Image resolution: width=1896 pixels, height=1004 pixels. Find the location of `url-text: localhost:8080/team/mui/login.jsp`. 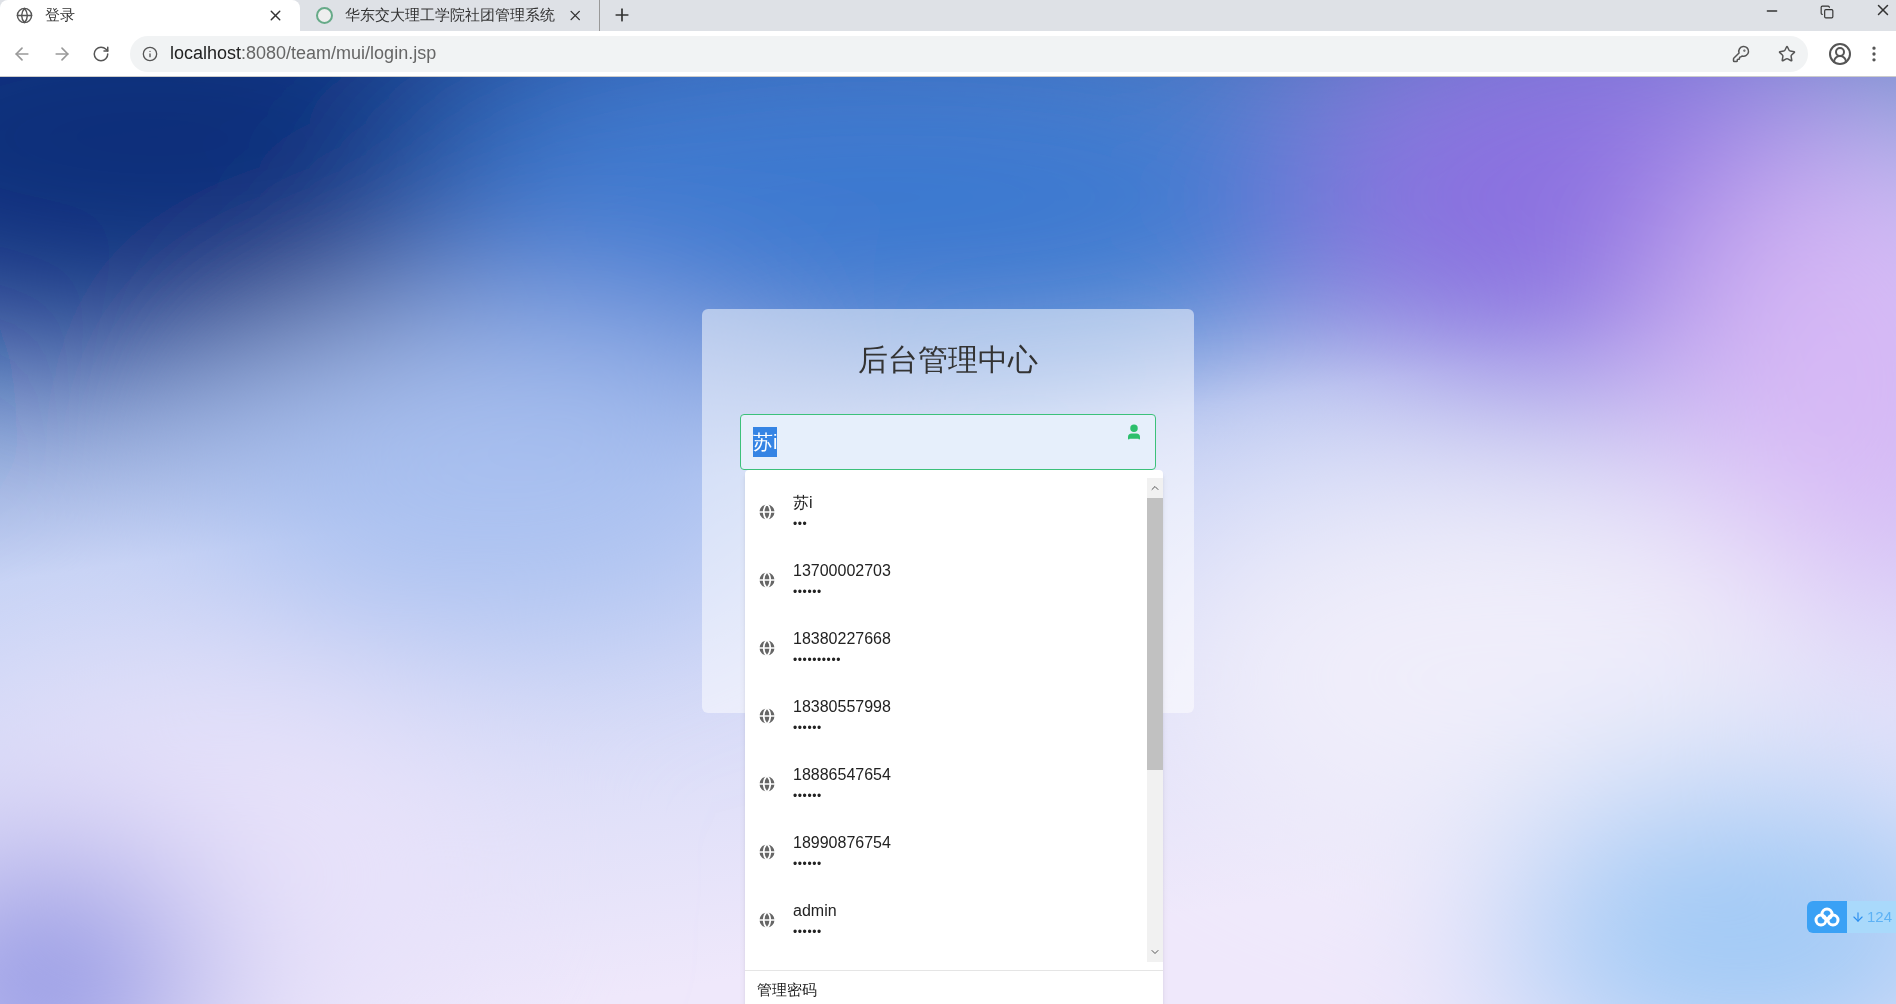

url-text: localhost:8080/team/mui/login.jsp is located at coordinates (304, 53).